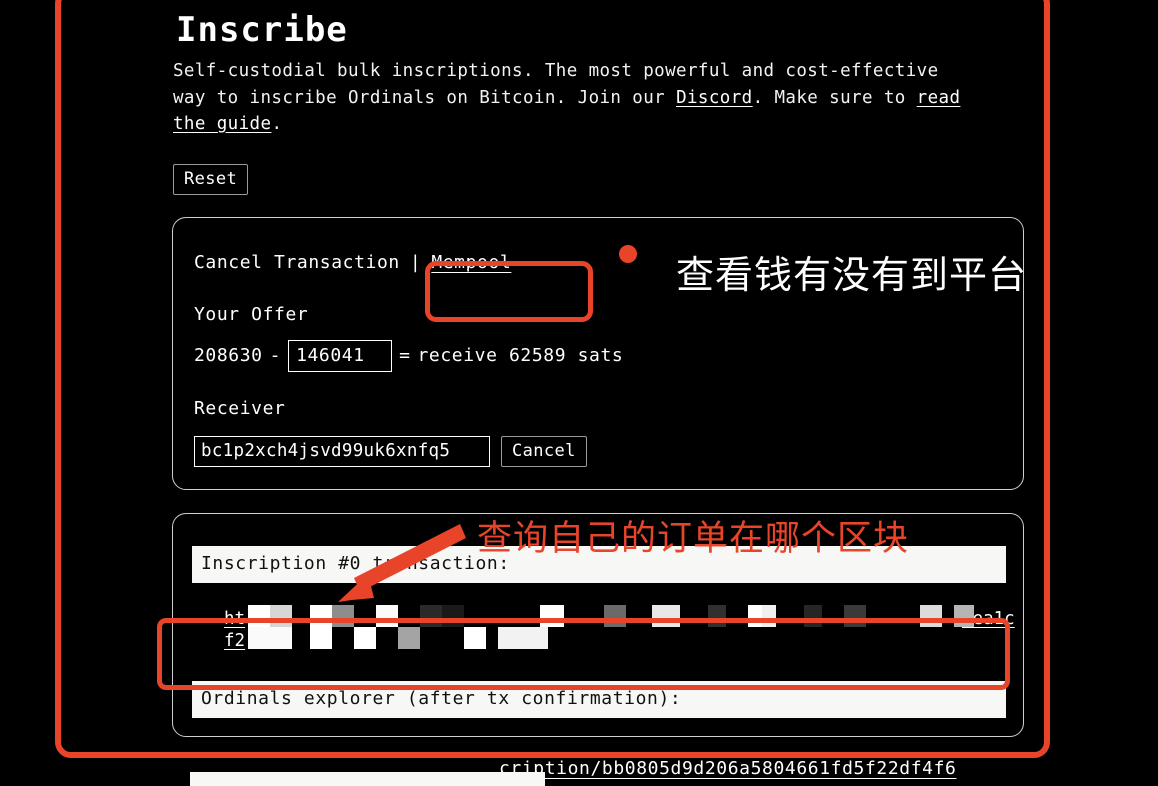 The image size is (1158, 786). Describe the element at coordinates (405, 355) in the screenshot. I see `offer-equals-sign: =` at that location.